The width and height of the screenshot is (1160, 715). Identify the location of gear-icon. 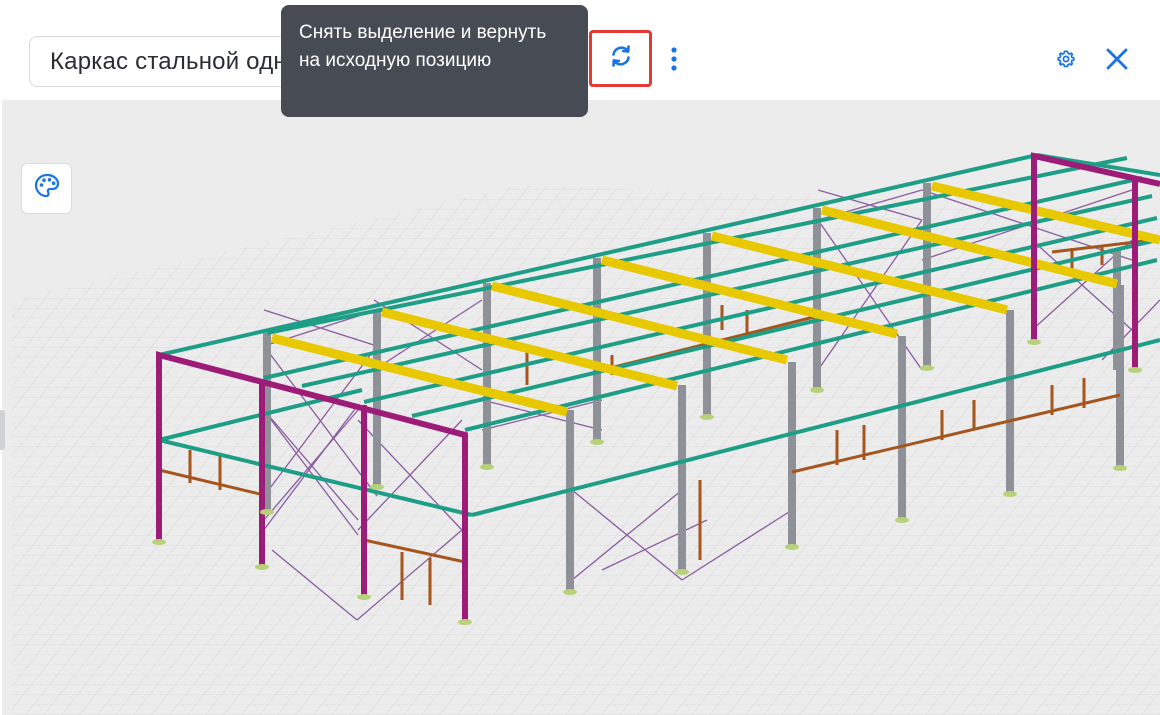
(1066, 61).